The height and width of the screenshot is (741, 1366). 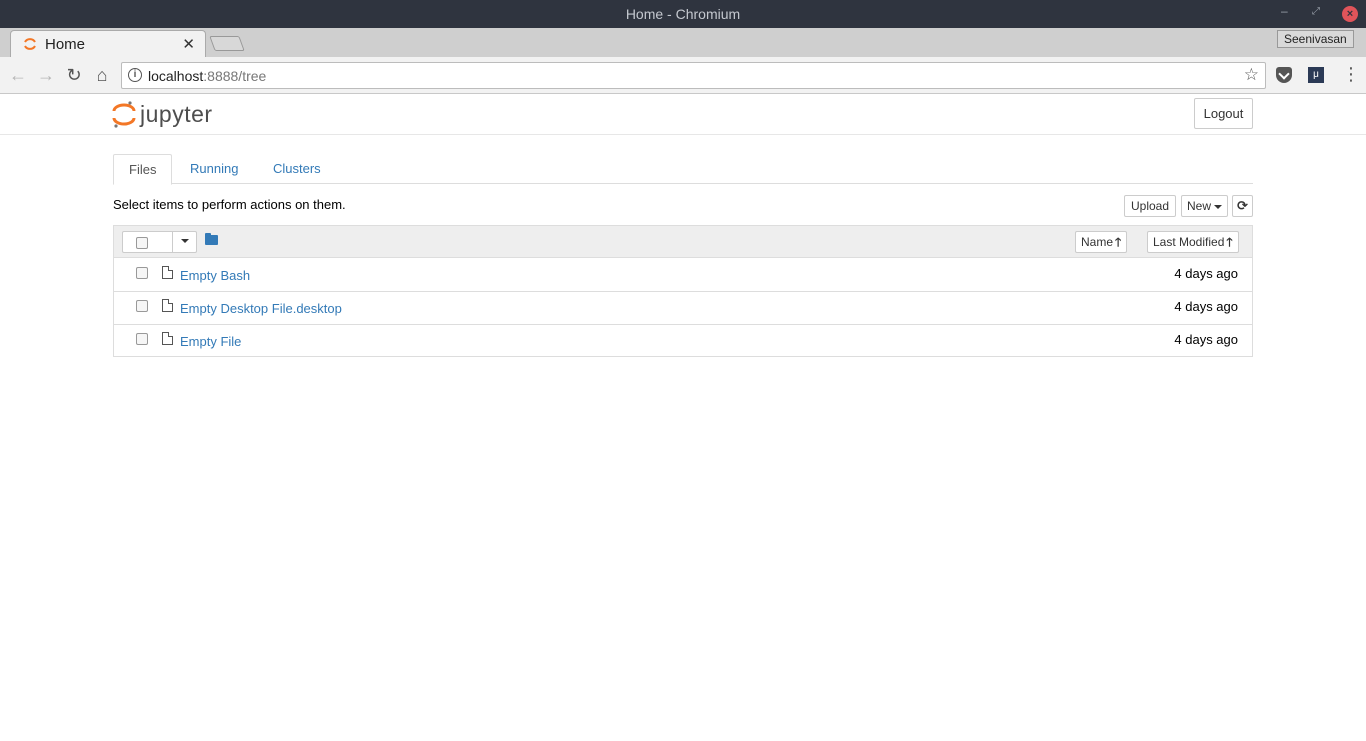 What do you see at coordinates (1351, 74) in the screenshot?
I see `browser-menu-icon: ⋮` at bounding box center [1351, 74].